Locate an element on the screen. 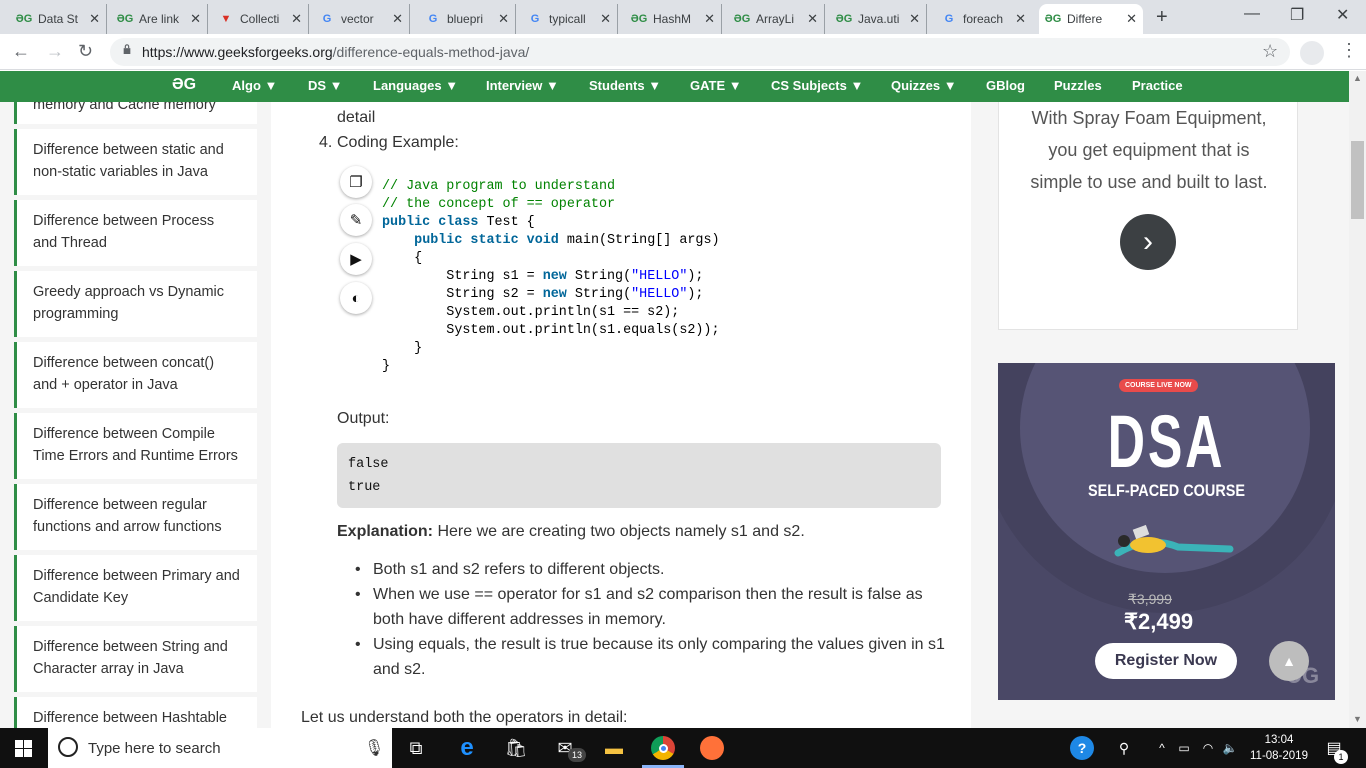 The height and width of the screenshot is (768, 1366). browser-tab: Gforeach ✕ is located at coordinates (983, 19).